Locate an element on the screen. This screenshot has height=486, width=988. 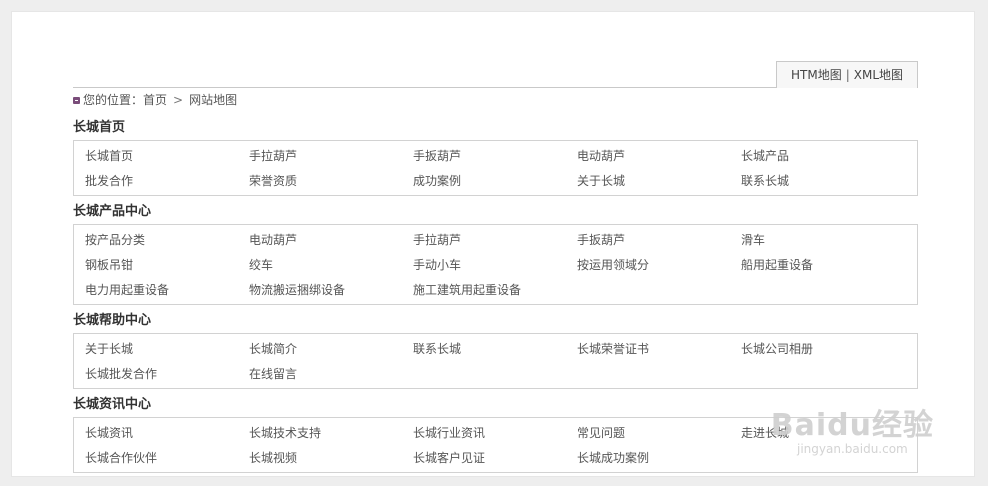
section-link-grid: 长城首页 手拉葫芦 手扳葫芦 电动葫芦 长城产品批发合作 荣誉资质 成功案例 关于长城 联系长城 is located at coordinates (495, 168).